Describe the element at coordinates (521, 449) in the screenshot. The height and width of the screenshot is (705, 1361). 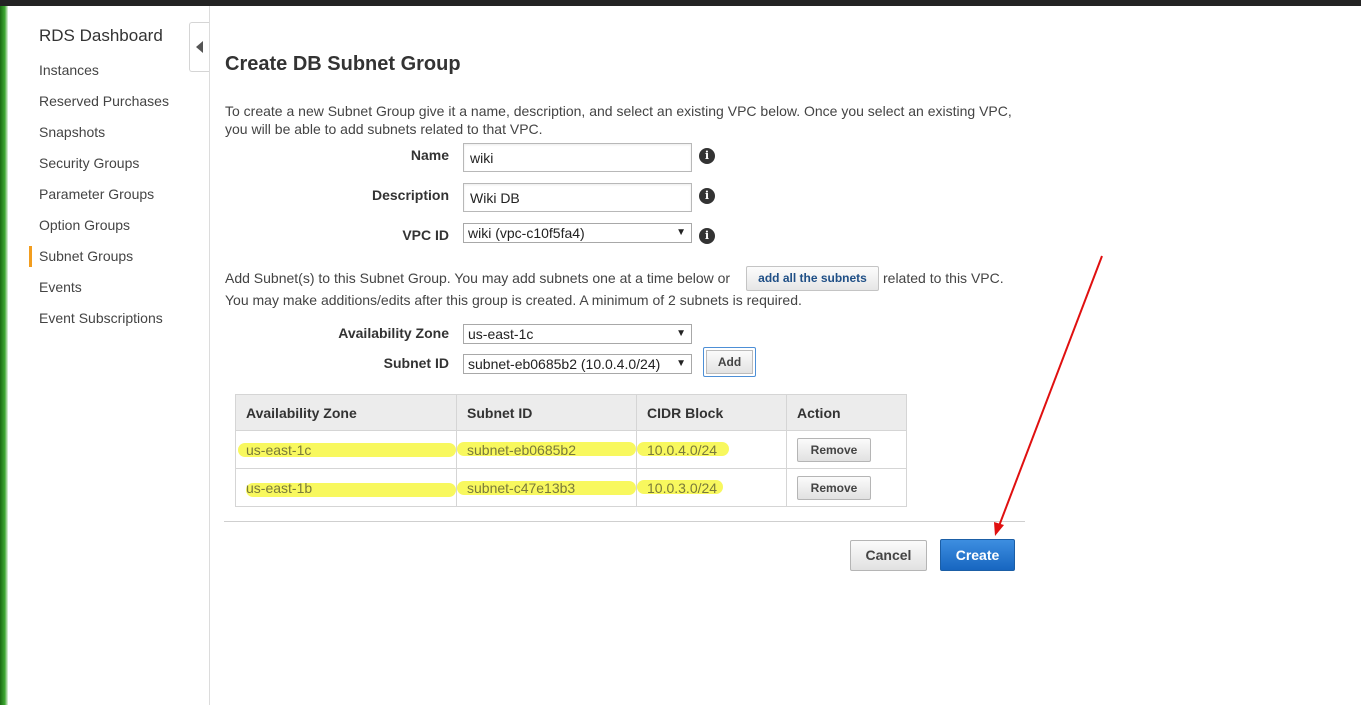
I see `cell-subnet-id: subnet-eb0685b2` at that location.